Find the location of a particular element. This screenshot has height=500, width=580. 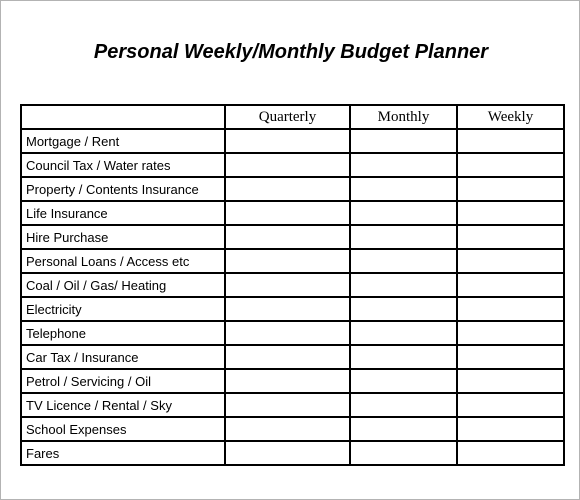

table-row: Coal / Oil / Gas/ Heating is located at coordinates (292, 285).